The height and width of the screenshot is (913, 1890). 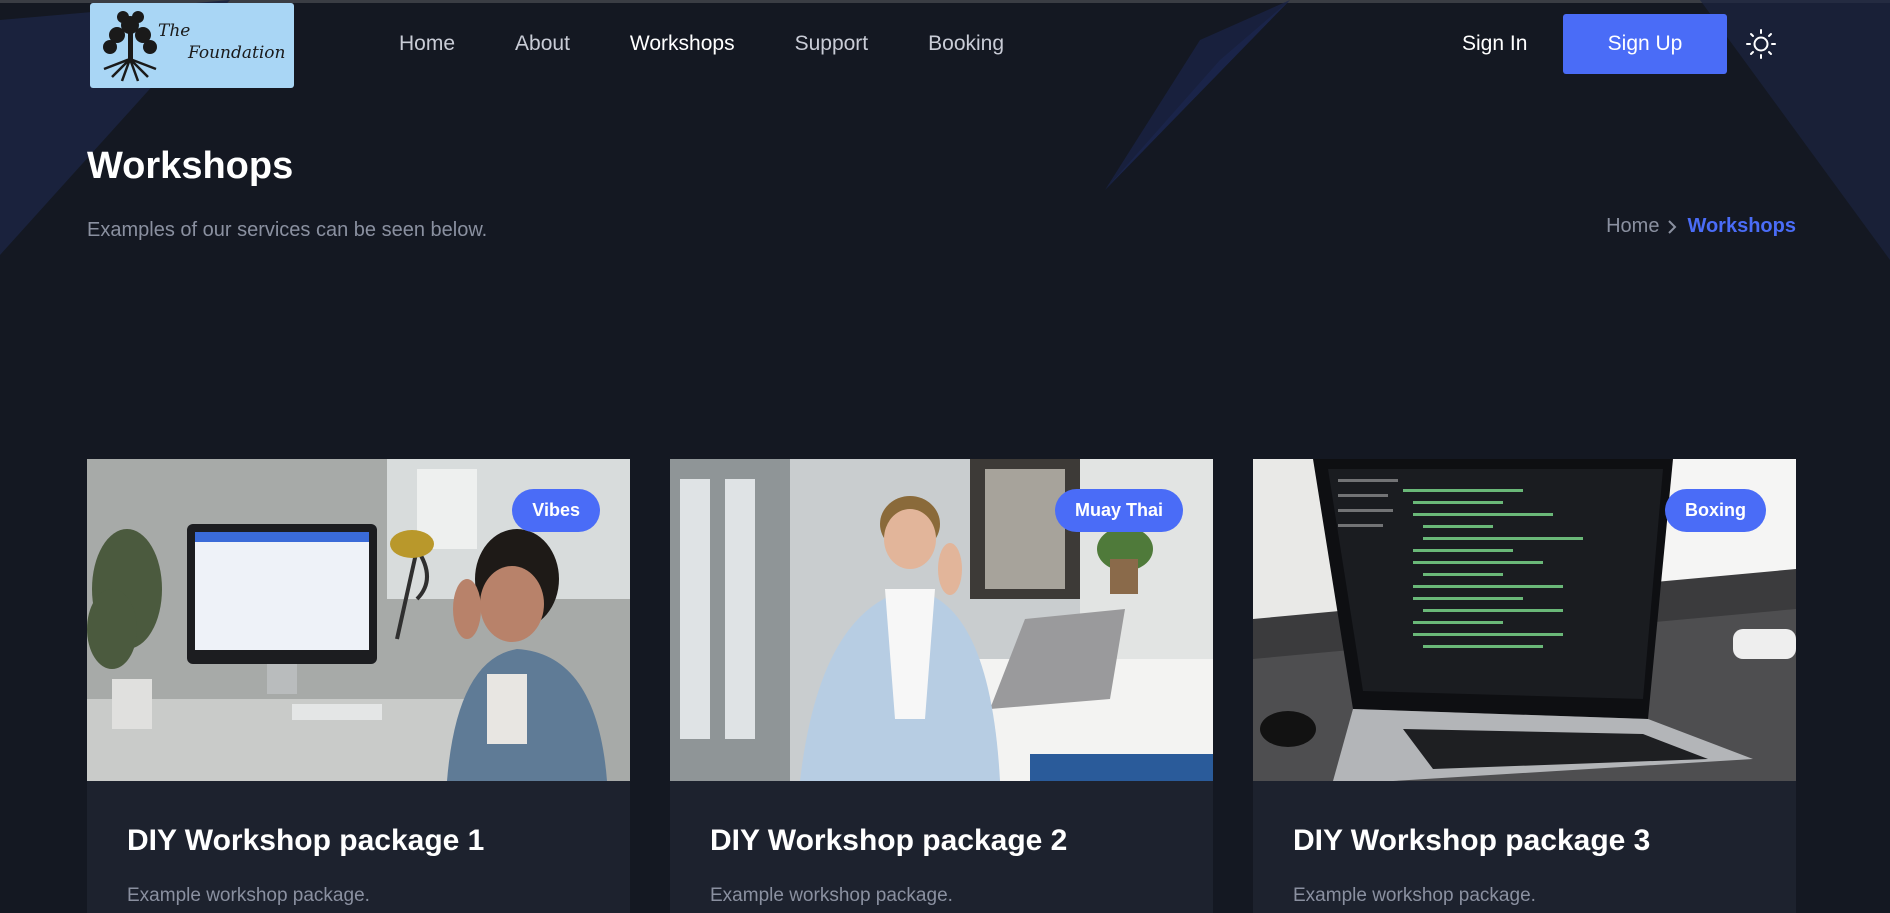 What do you see at coordinates (305, 841) in the screenshot?
I see `card-title: DIY Workshop package 1` at bounding box center [305, 841].